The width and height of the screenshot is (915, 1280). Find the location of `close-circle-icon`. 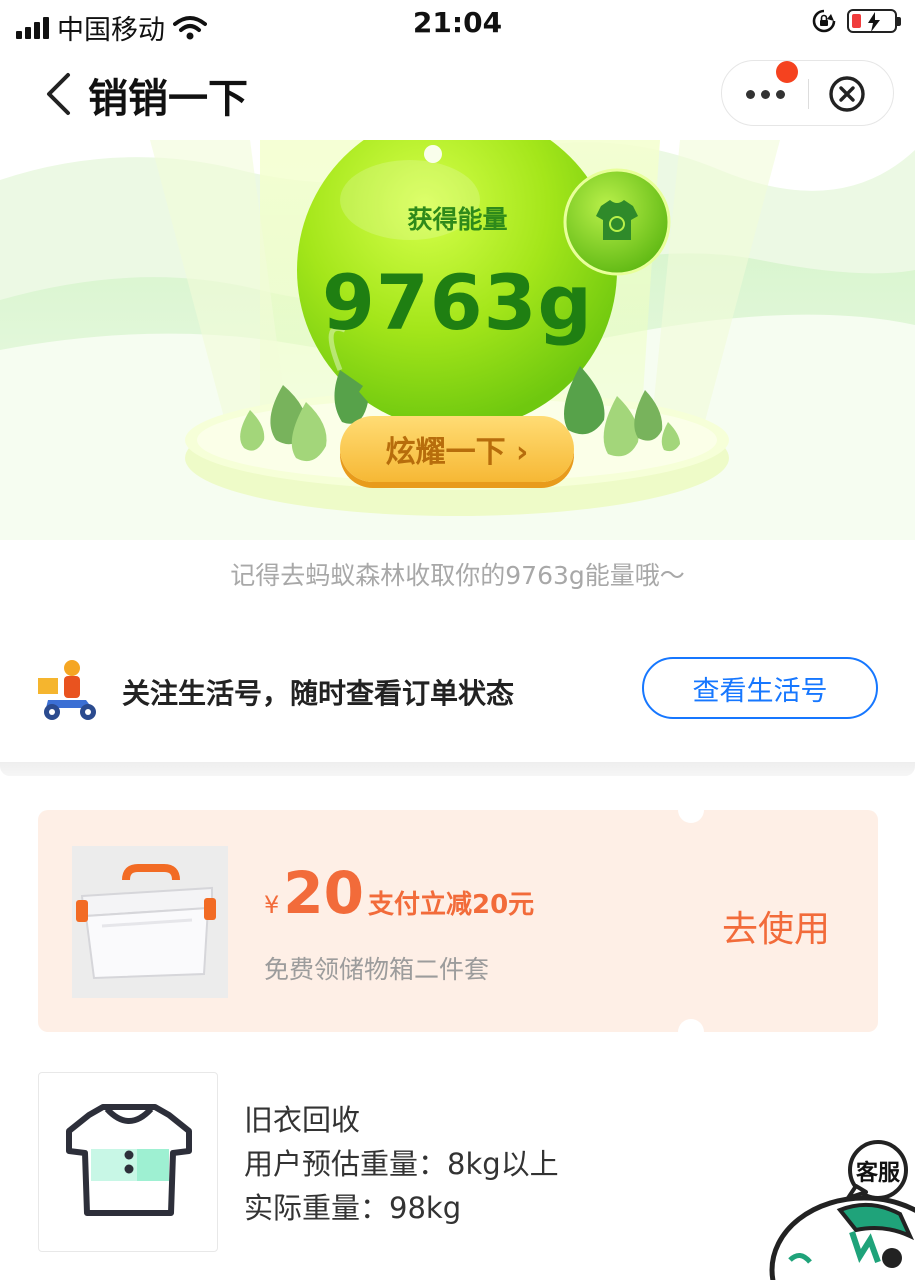

close-circle-icon is located at coordinates (847, 94).